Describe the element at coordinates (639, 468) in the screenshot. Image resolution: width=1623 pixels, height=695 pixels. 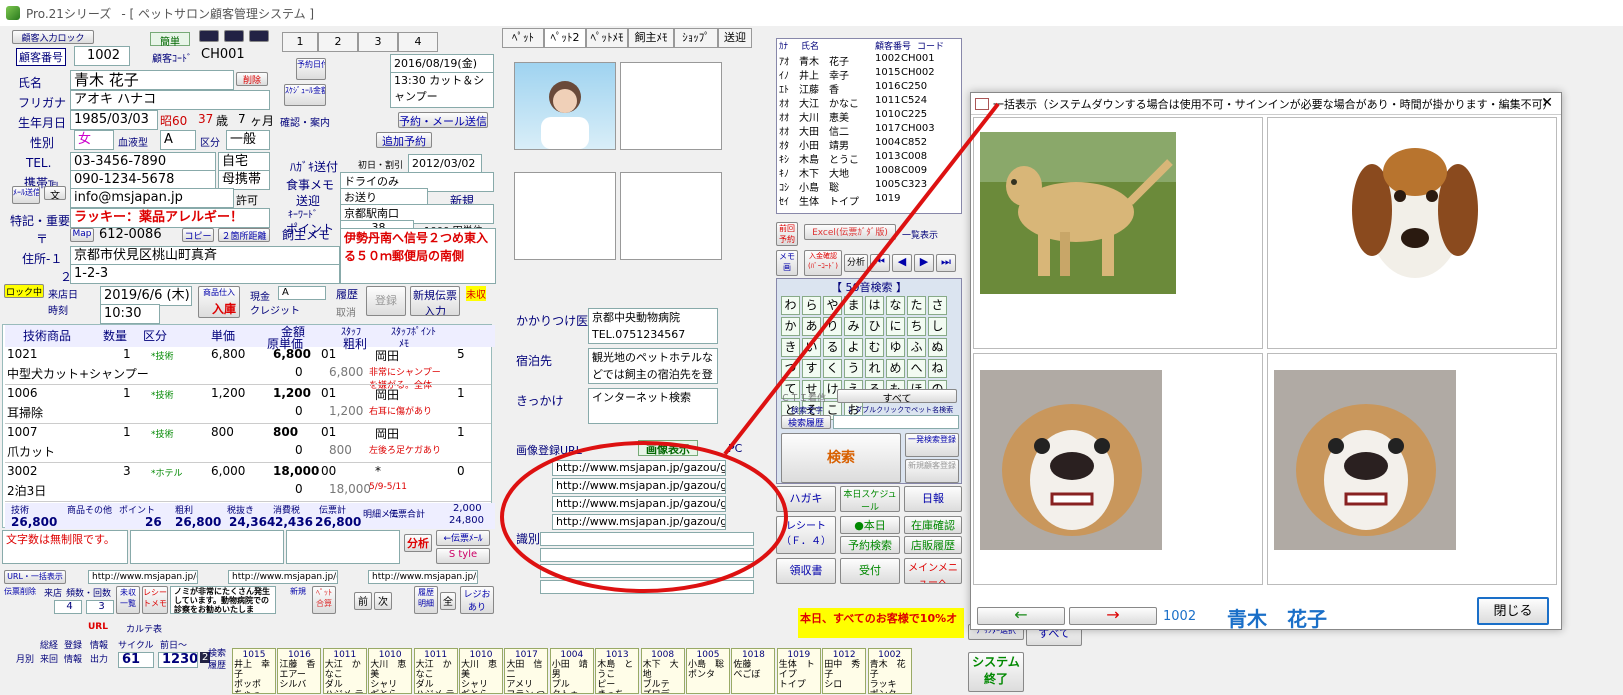
I see `img-url-1: http://www.msjapan.jp/gazou/g` at that location.